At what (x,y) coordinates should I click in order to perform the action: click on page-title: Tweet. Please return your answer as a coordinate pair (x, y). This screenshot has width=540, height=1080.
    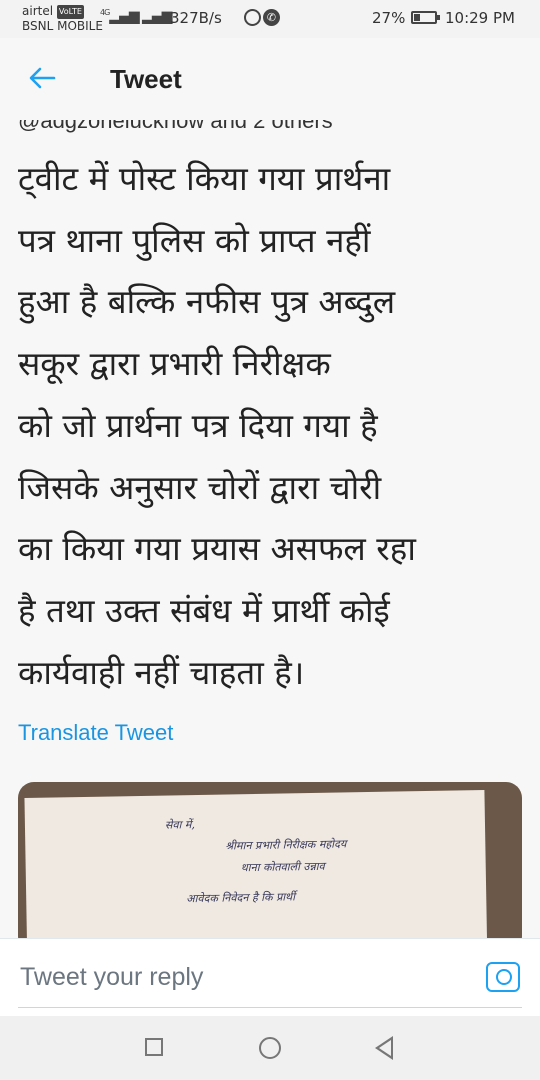
    Looking at the image, I should click on (146, 79).